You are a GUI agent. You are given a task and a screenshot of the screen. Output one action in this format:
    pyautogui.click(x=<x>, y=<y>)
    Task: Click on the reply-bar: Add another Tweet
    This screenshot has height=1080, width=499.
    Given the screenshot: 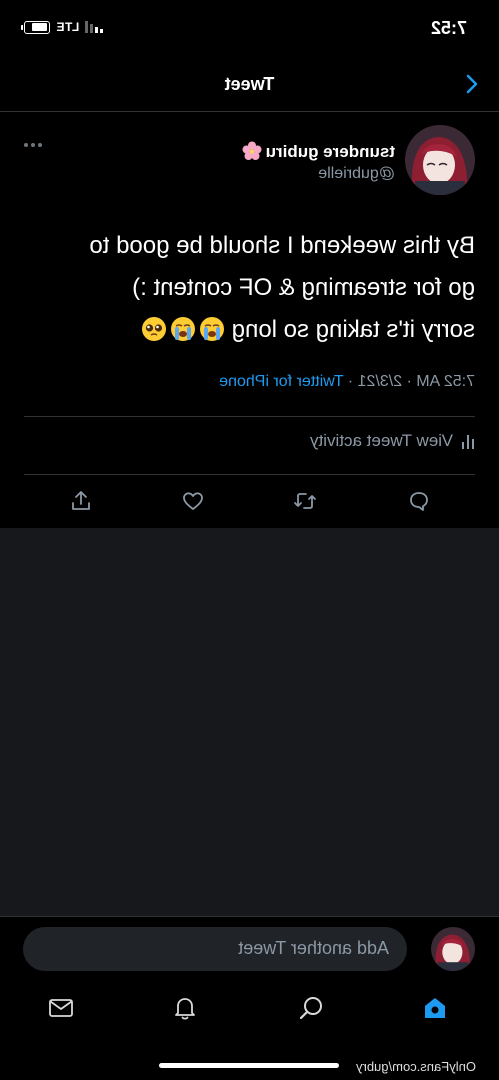 What is the action you would take?
    pyautogui.click(x=249, y=948)
    